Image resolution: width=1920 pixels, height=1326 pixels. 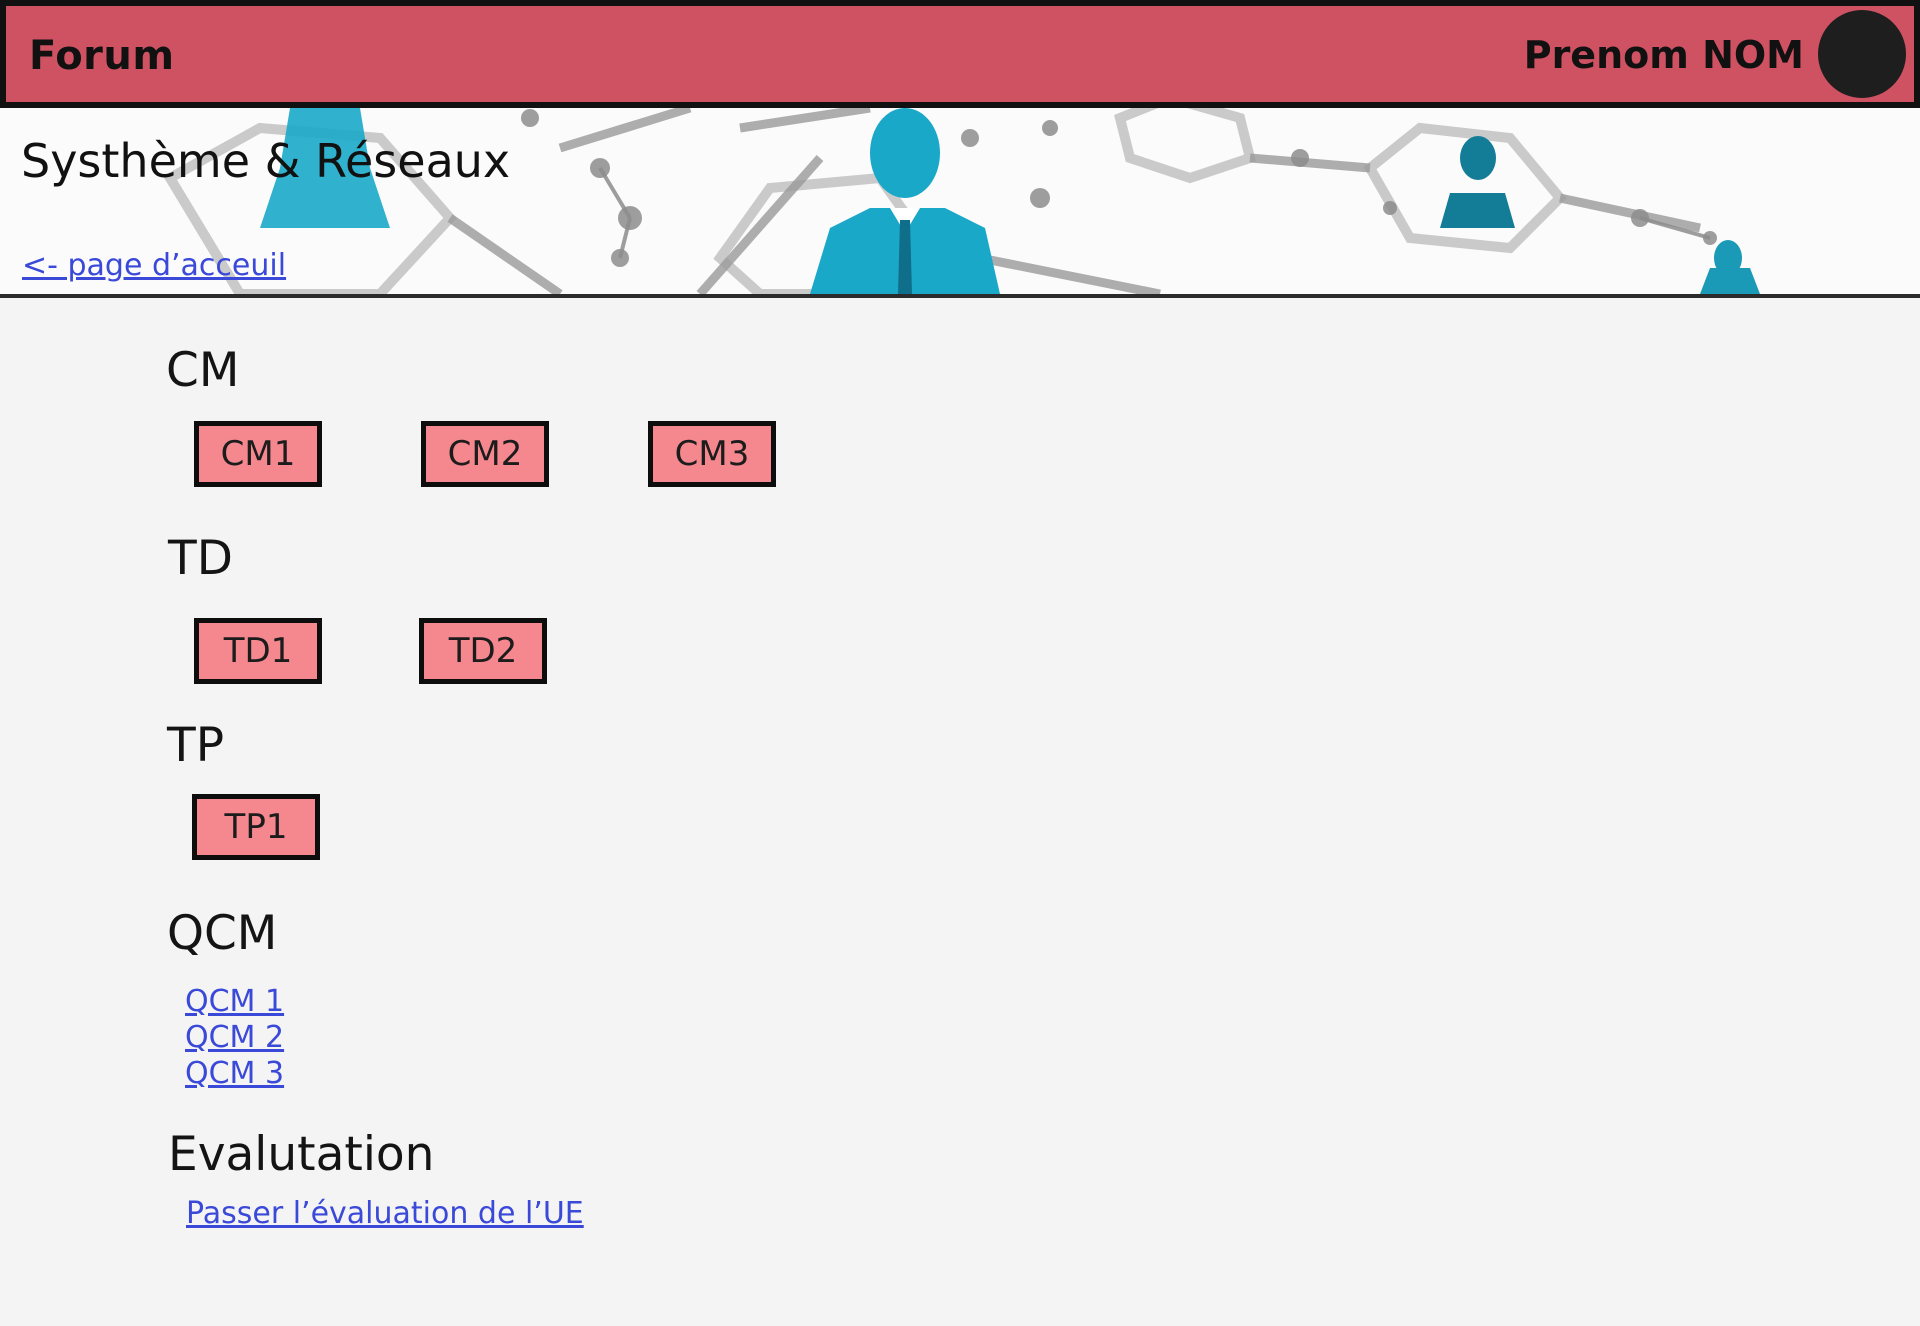 I want to click on tp1-button: TP1, so click(x=256, y=827).